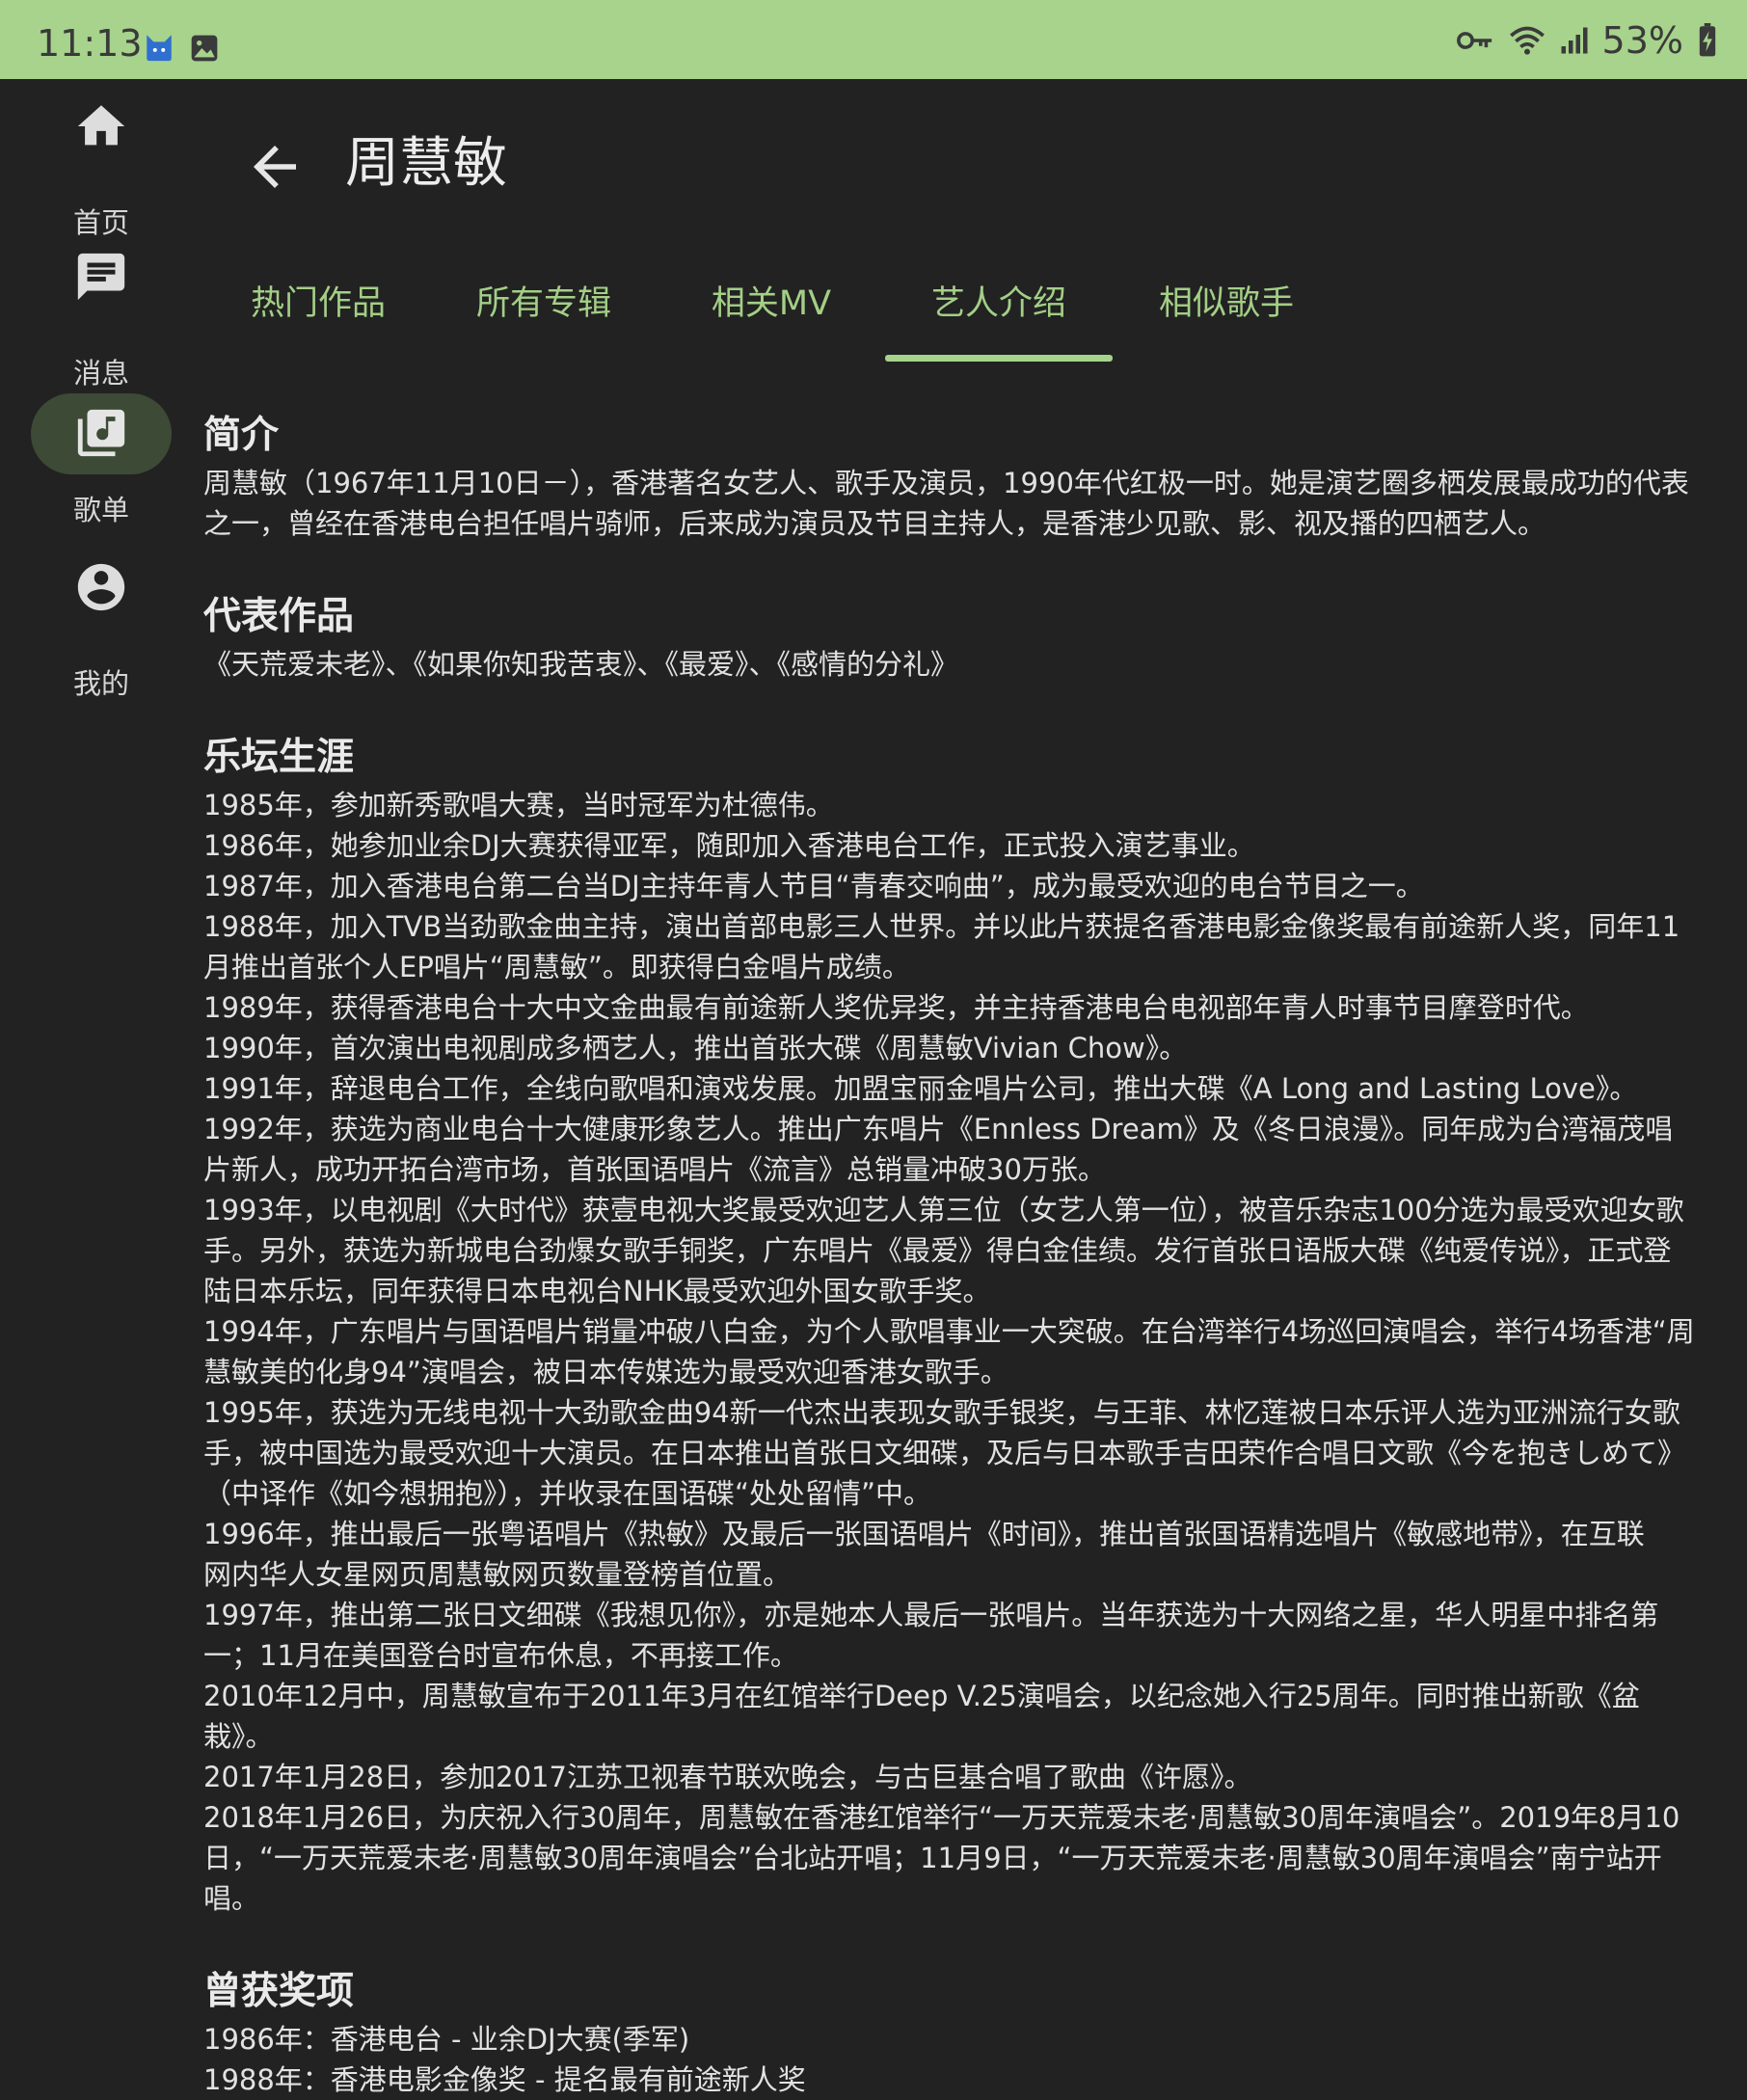  Describe the element at coordinates (279, 757) in the screenshot. I see `section-title-career: 乐坛生涯` at that location.